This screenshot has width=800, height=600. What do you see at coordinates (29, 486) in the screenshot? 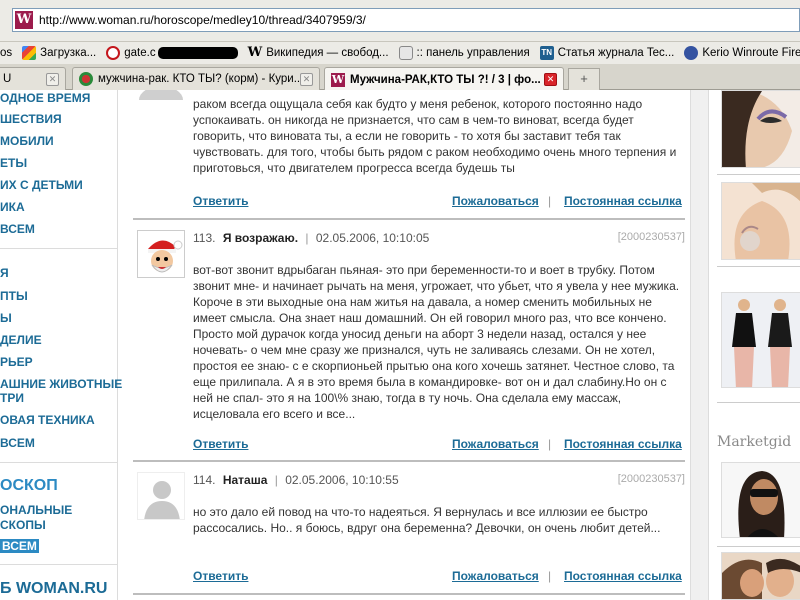
I see `nav-section-horoscope: ОСКОП` at bounding box center [29, 486].